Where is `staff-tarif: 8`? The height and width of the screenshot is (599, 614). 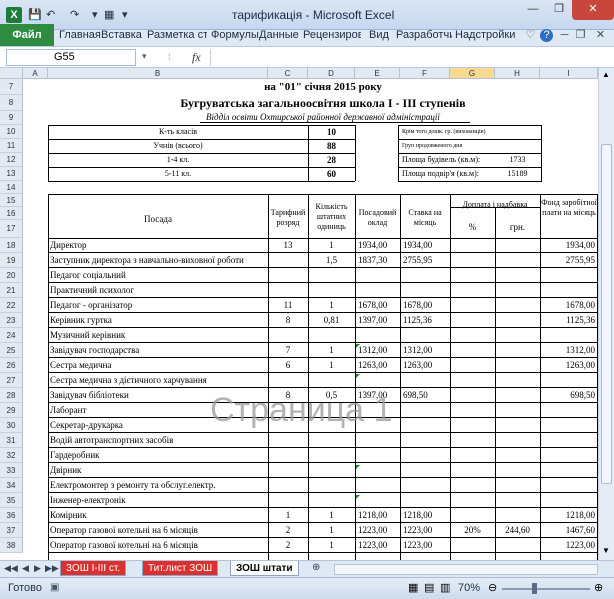
staff-tarif: 8 is located at coordinates (288, 320).